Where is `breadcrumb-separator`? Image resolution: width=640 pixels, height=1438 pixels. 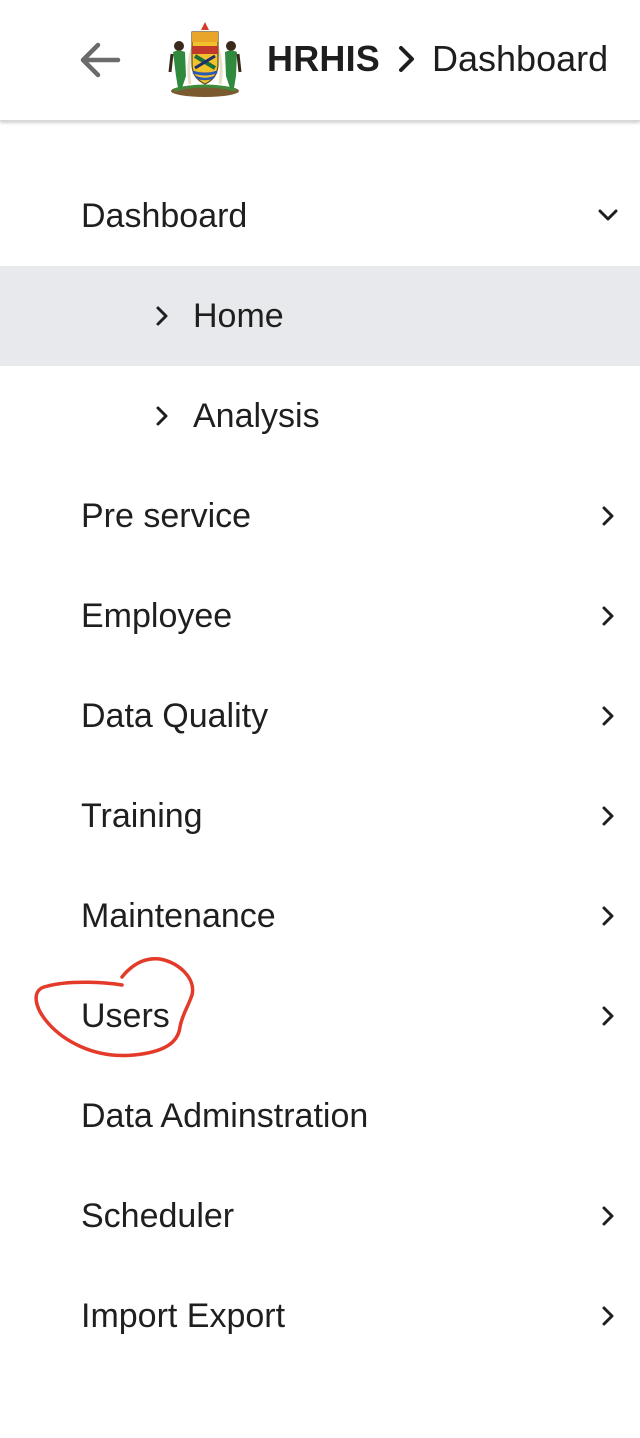
breadcrumb-separator is located at coordinates (407, 59).